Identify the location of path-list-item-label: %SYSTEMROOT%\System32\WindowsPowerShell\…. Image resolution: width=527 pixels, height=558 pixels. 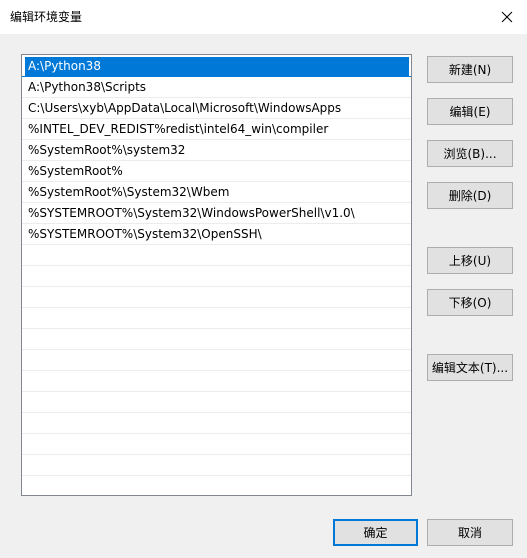
(191, 213).